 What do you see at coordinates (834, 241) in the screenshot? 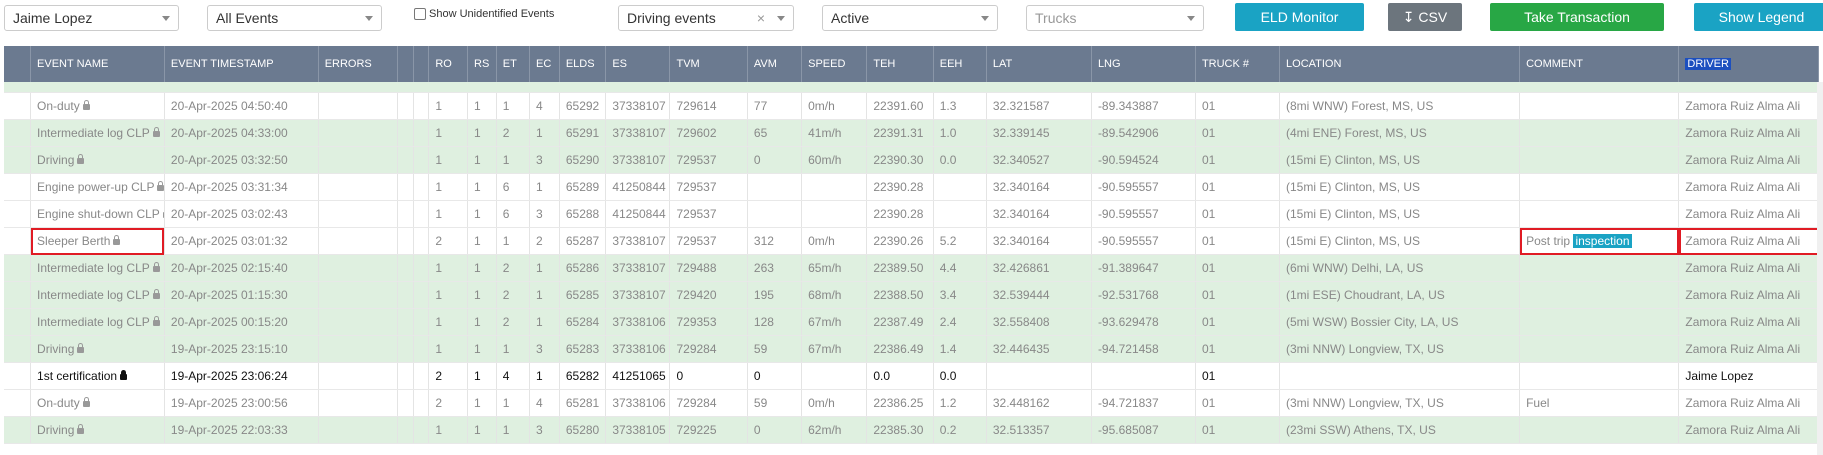
I see `table-cell: 0m/h` at bounding box center [834, 241].